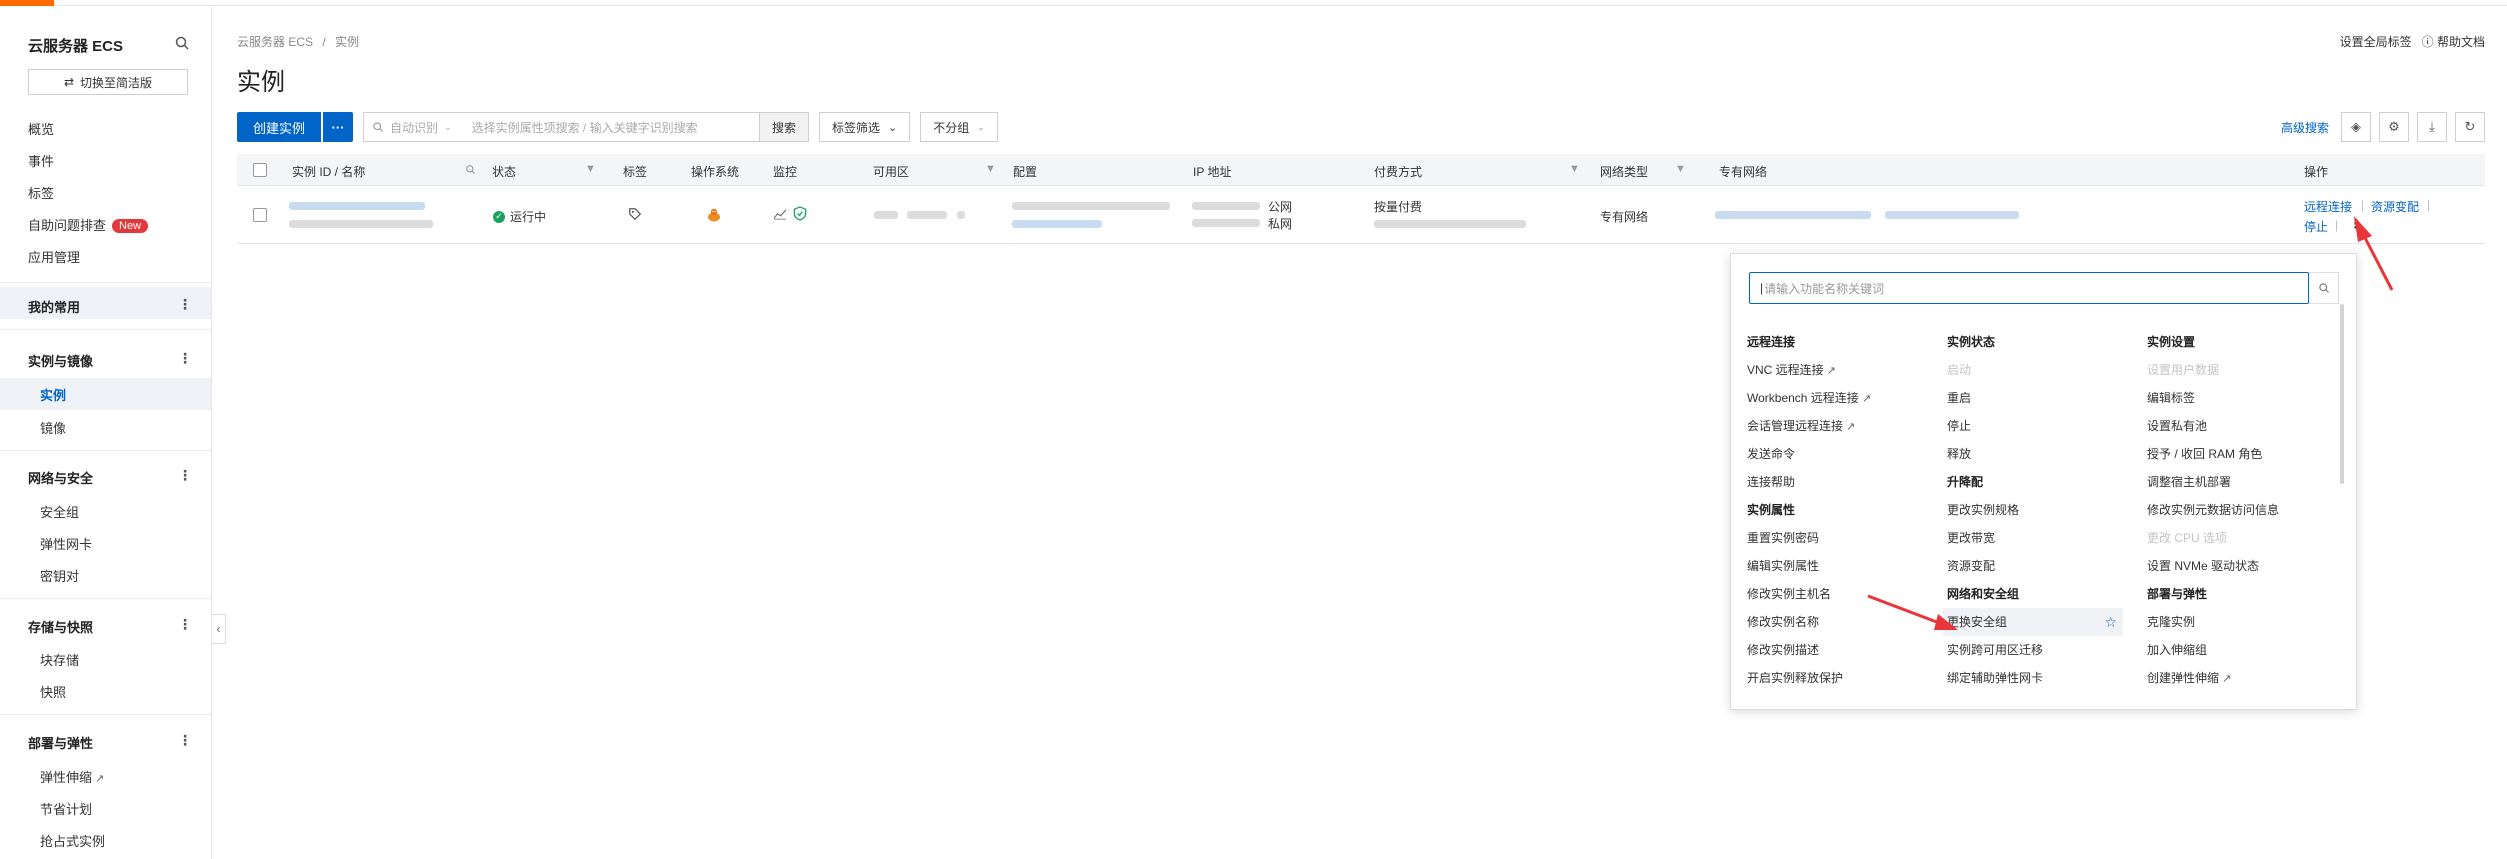 The height and width of the screenshot is (859, 2507). Describe the element at coordinates (2047, 678) in the screenshot. I see `menu-item: 绑定辅助弹性网卡` at that location.